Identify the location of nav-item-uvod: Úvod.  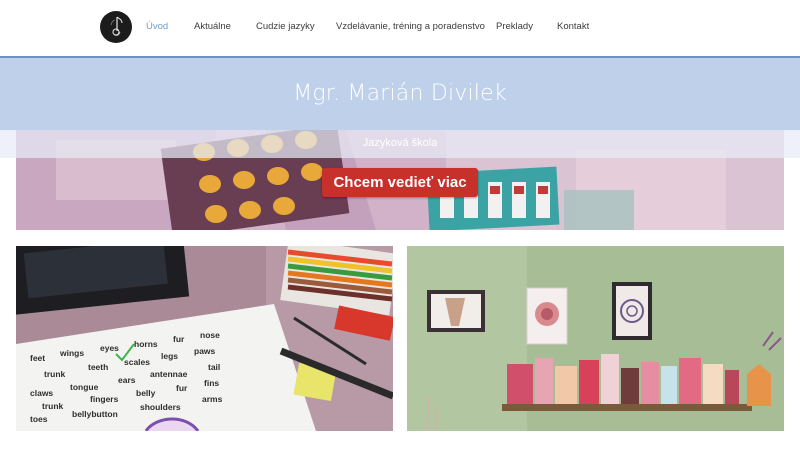
(157, 26).